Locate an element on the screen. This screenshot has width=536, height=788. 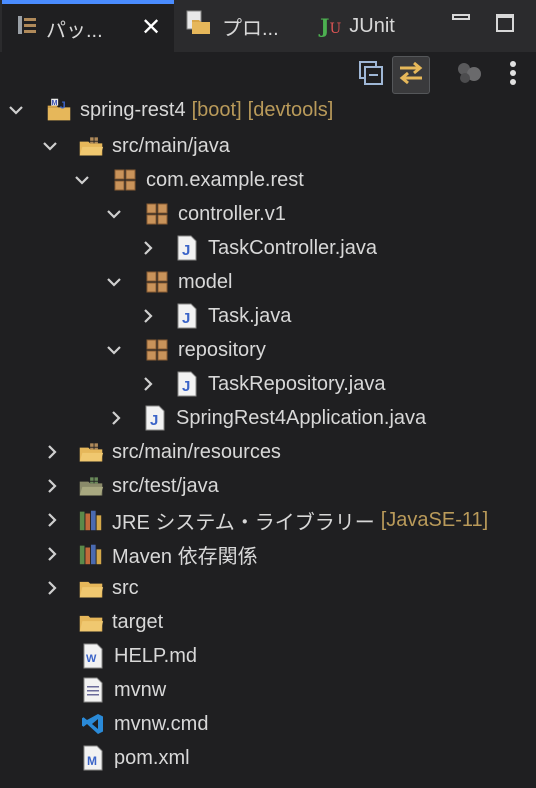
tree-item-label: TaskRepository.java is located at coordinates (297, 383).